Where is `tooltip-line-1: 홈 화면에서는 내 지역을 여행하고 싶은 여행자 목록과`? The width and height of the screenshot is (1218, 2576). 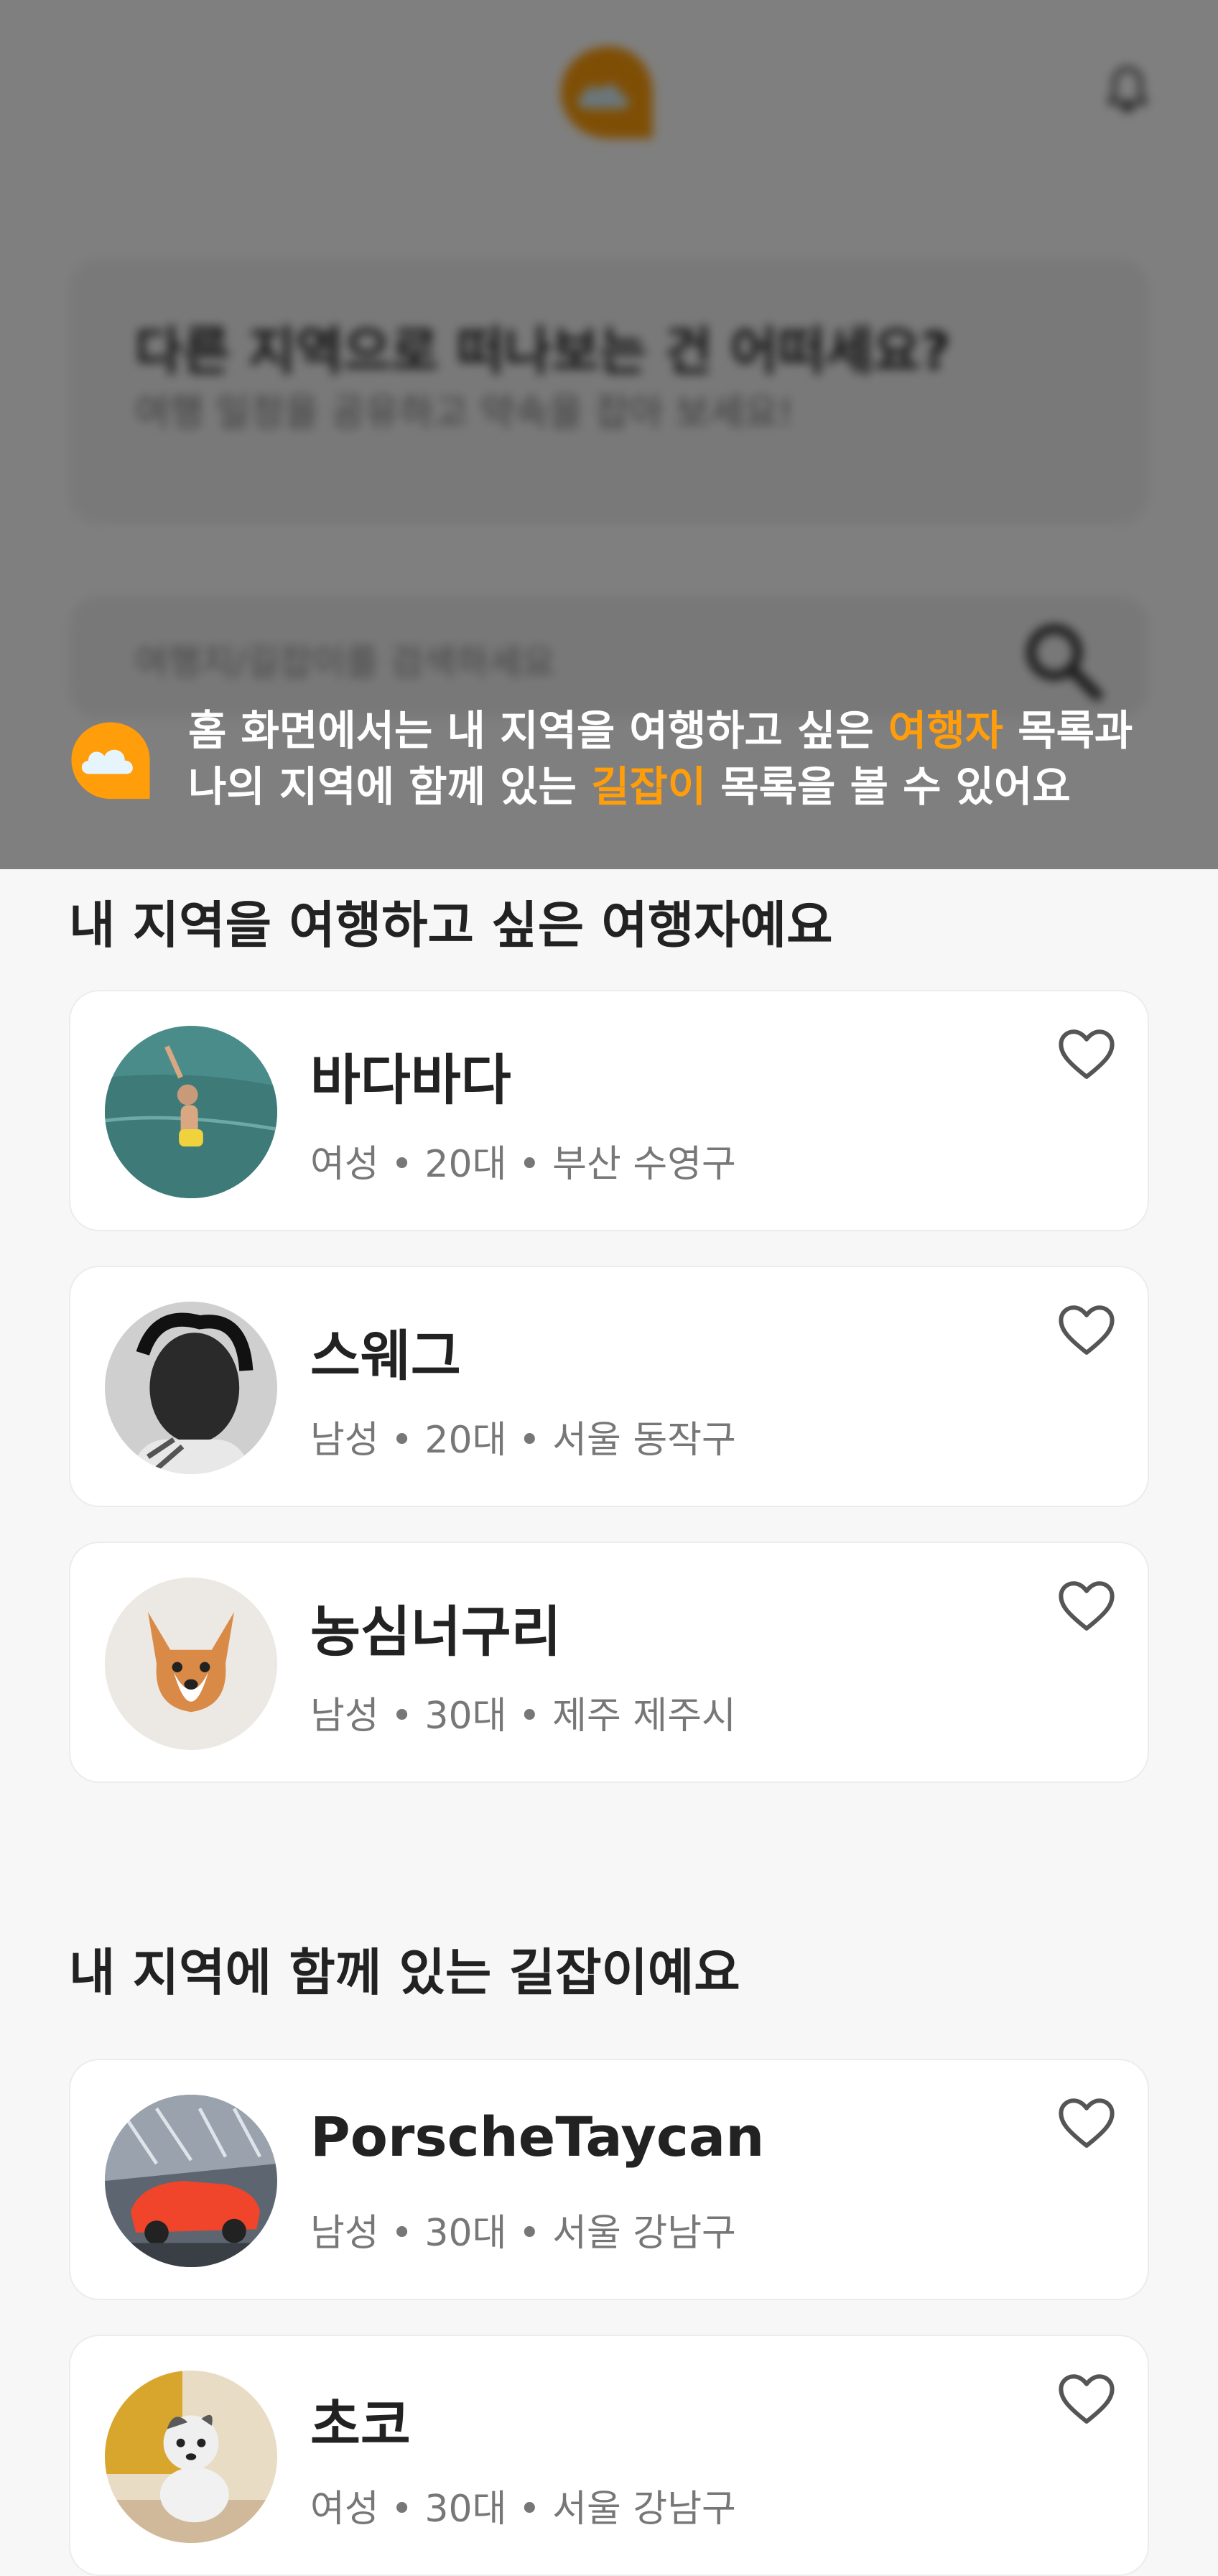 tooltip-line-1: 홈 화면에서는 내 지역을 여행하고 싶은 여행자 목록과 is located at coordinates (691, 731).